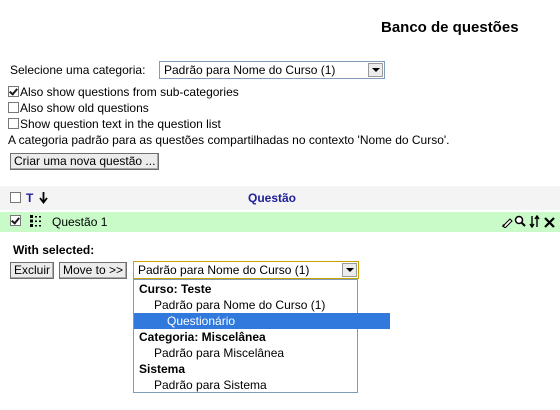  Describe the element at coordinates (175, 289) in the screenshot. I see `optgroup-curso: Curso: Teste` at that location.